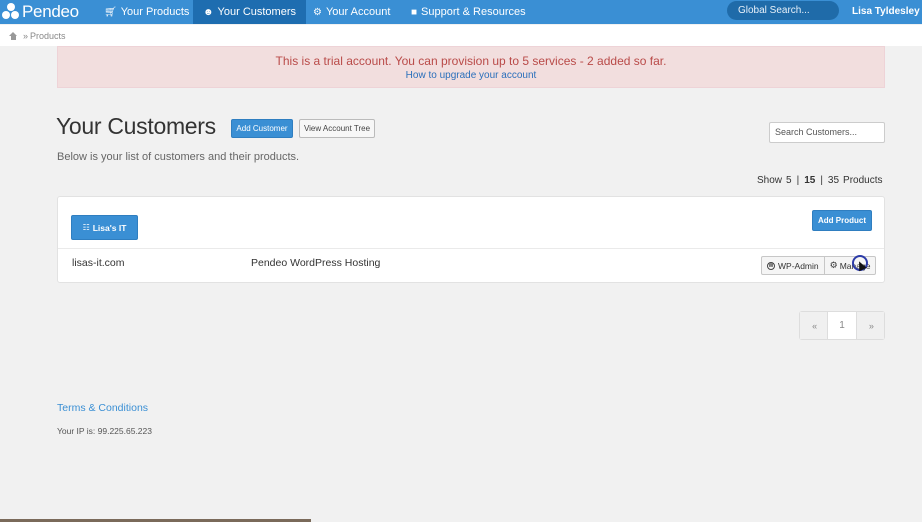 This screenshot has height=522, width=922. I want to click on customer-button: ☷ Lisa's IT, so click(104, 227).